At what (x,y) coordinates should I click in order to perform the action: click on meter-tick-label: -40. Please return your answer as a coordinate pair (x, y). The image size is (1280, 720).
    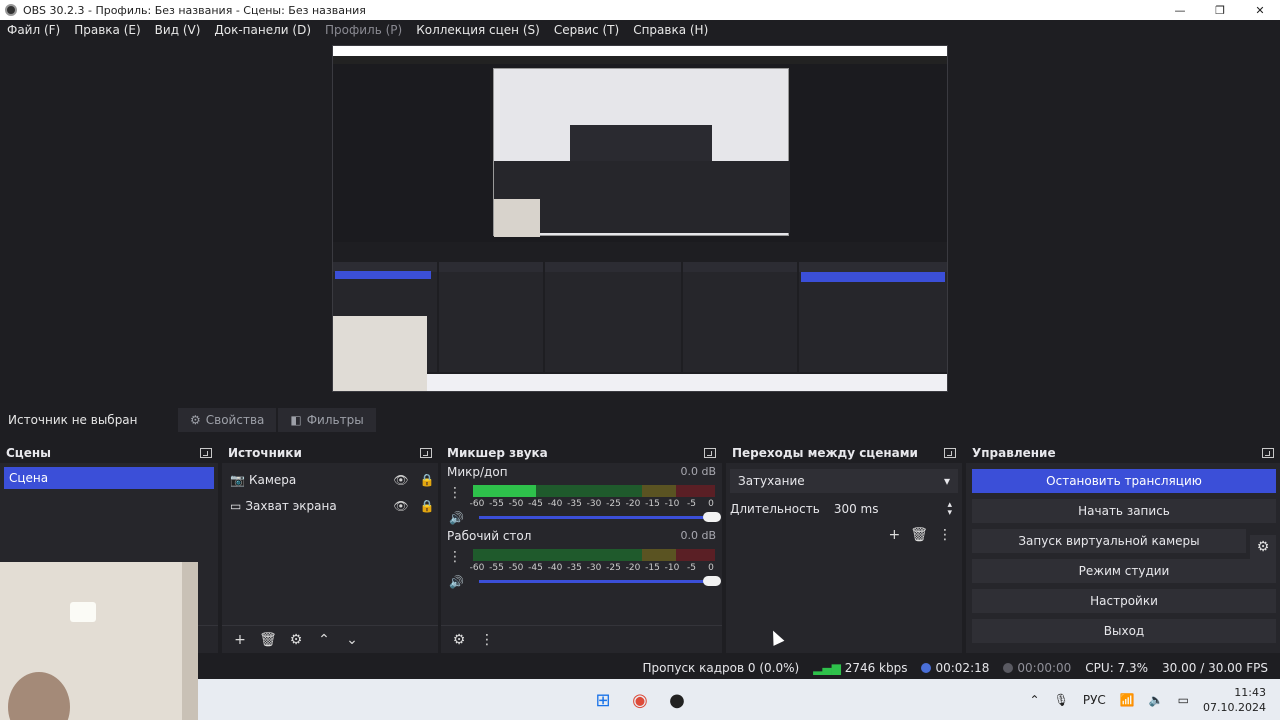
    Looking at the image, I should click on (555, 568).